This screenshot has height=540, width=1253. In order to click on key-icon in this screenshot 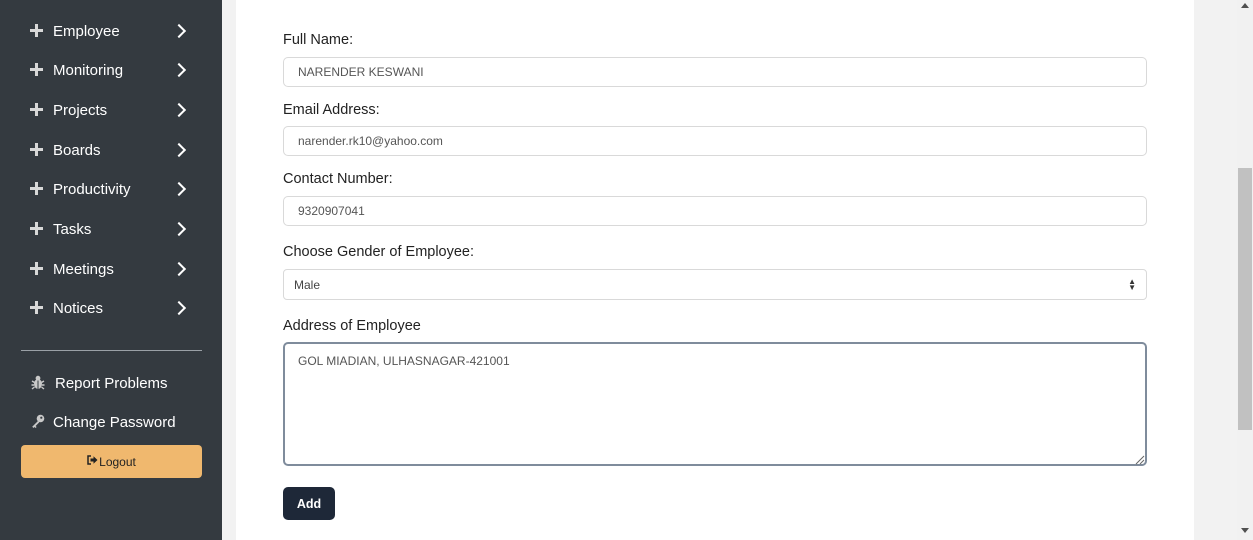, I will do `click(38, 422)`.